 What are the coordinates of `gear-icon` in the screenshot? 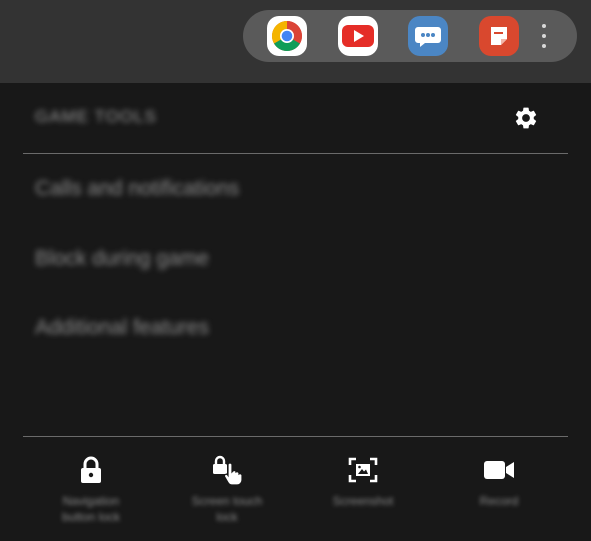 It's located at (526, 118).